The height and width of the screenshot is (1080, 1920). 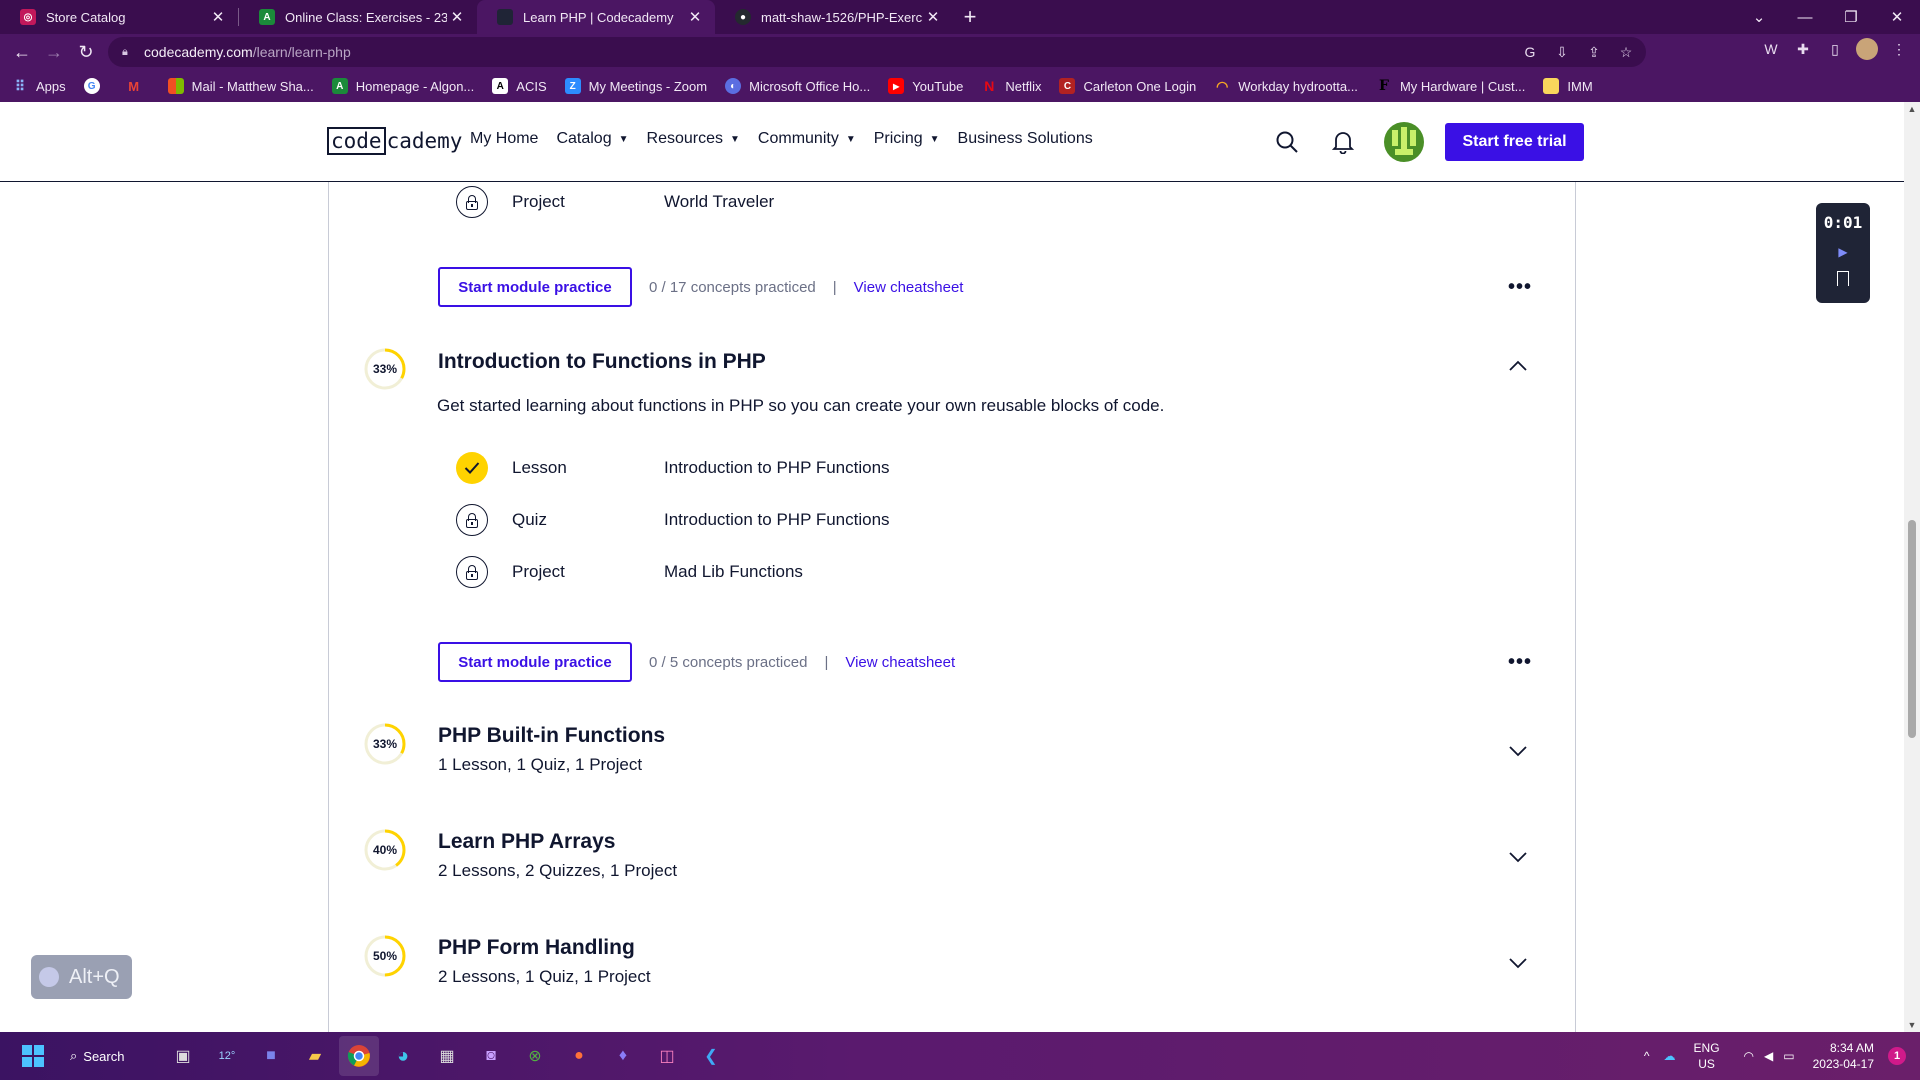 What do you see at coordinates (907, 139) in the screenshot?
I see `nav-pricing: Pricing ▼` at bounding box center [907, 139].